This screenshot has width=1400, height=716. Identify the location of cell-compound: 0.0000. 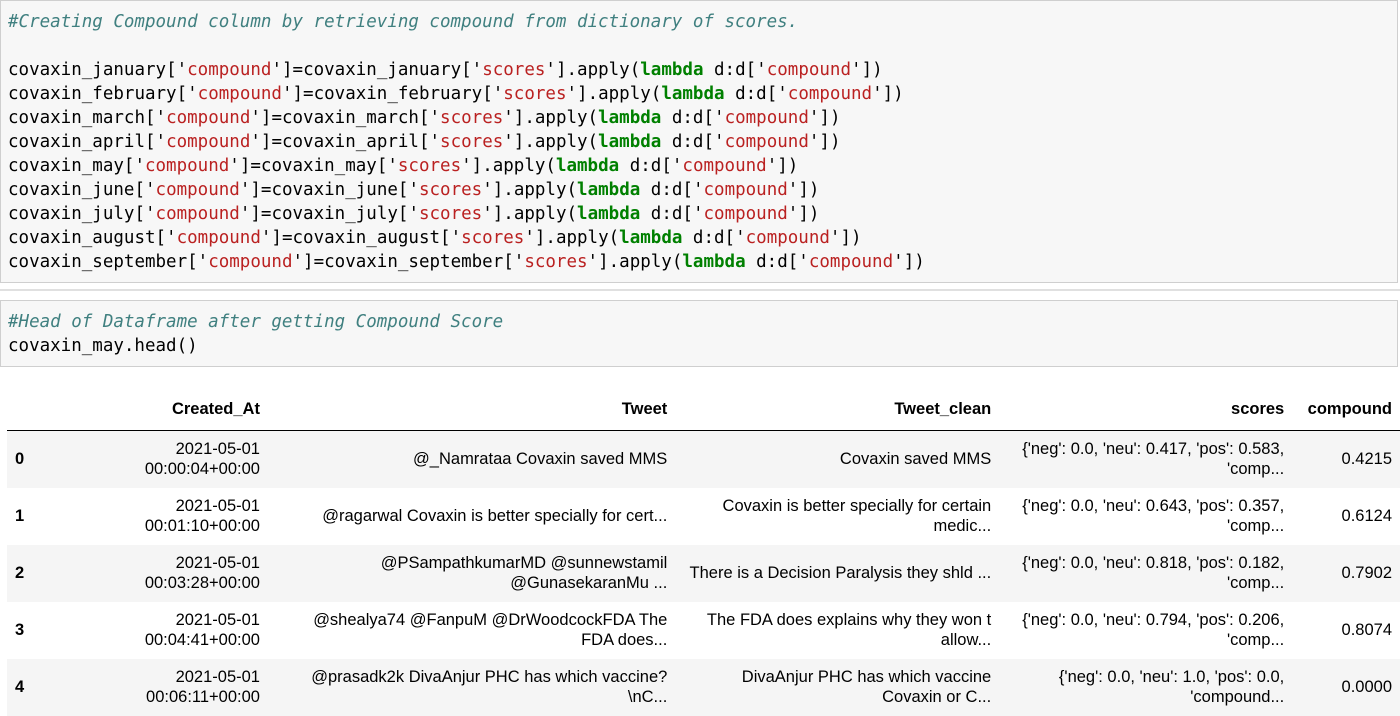
(1346, 687).